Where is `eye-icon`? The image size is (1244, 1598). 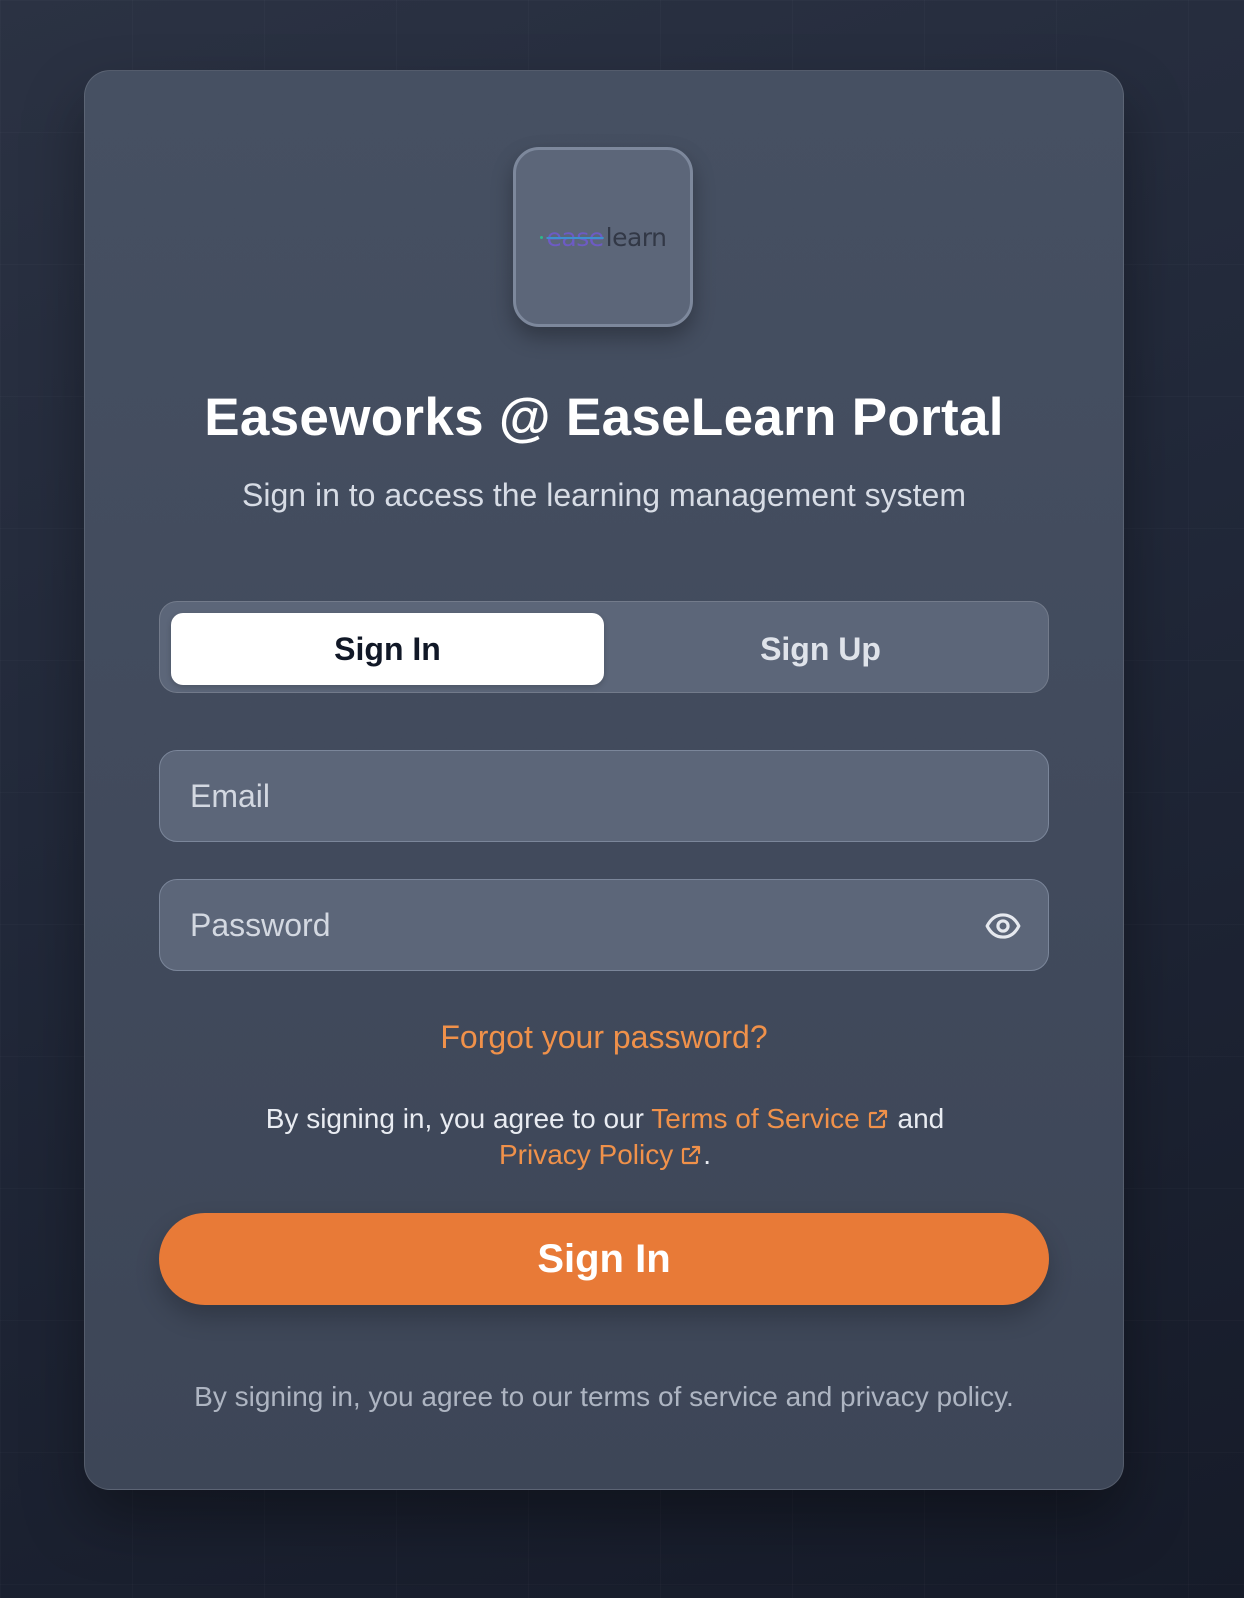 eye-icon is located at coordinates (1003, 926).